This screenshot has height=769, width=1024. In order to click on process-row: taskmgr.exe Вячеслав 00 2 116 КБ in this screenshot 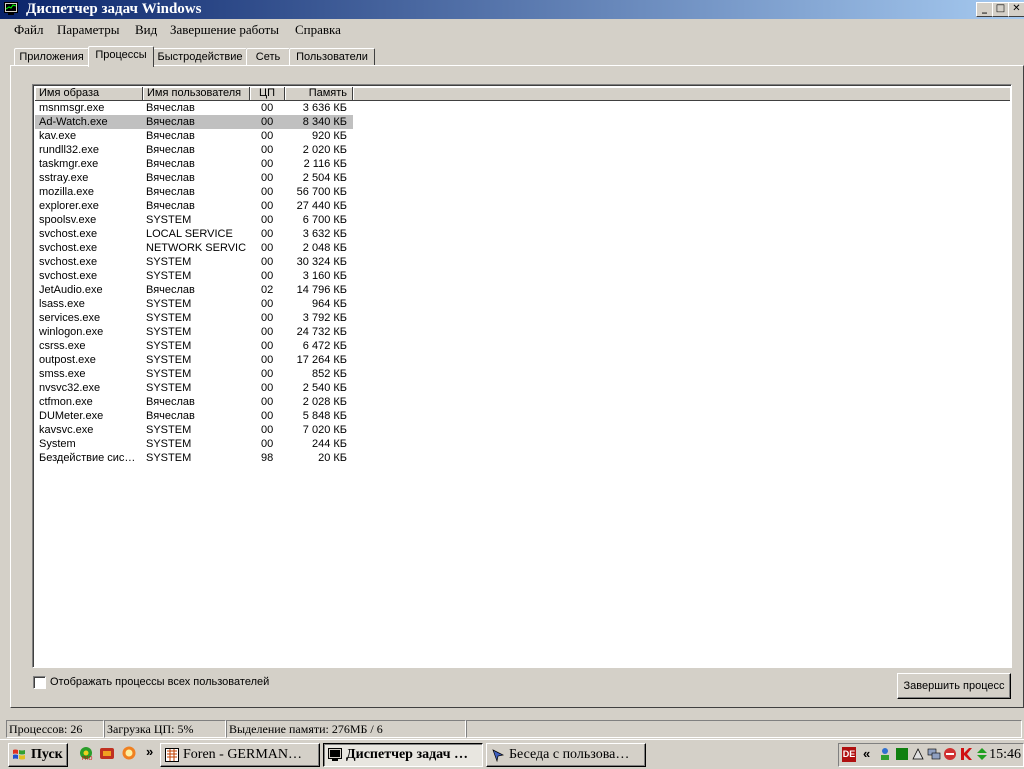, I will do `click(522, 164)`.